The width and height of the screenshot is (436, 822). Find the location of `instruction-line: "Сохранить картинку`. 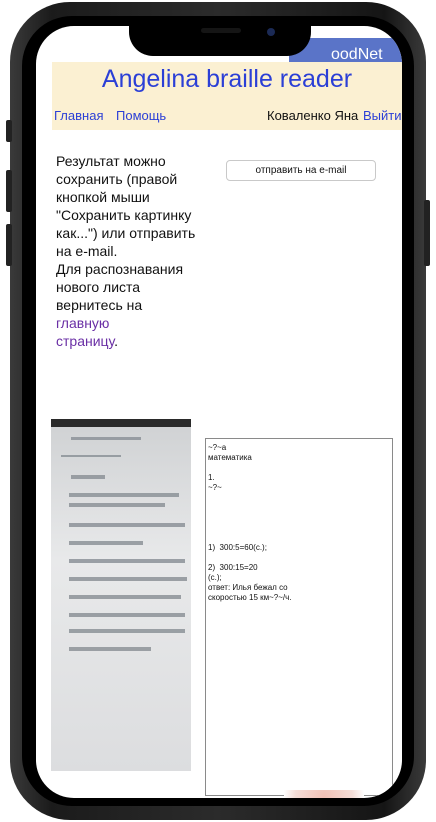

instruction-line: "Сохранить картинку is located at coordinates (124, 215).